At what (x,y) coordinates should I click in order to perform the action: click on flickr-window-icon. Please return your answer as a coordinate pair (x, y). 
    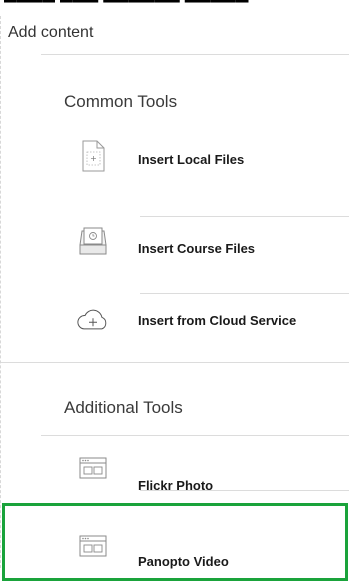
    Looking at the image, I should click on (93, 468).